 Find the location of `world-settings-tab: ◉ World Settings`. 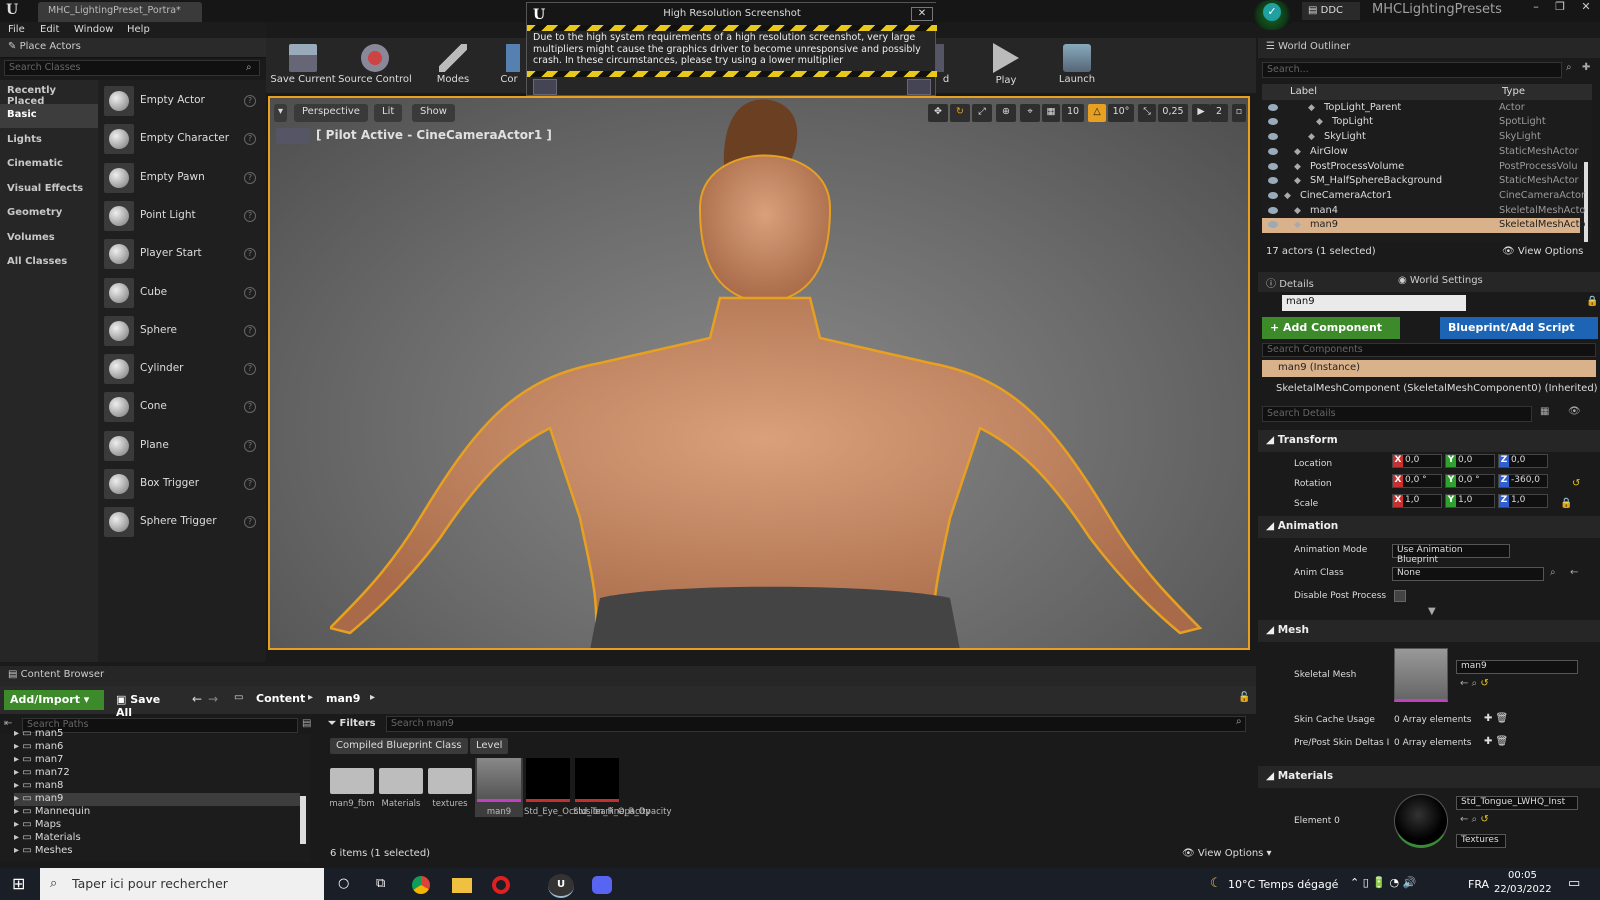

world-settings-tab: ◉ World Settings is located at coordinates (1440, 280).